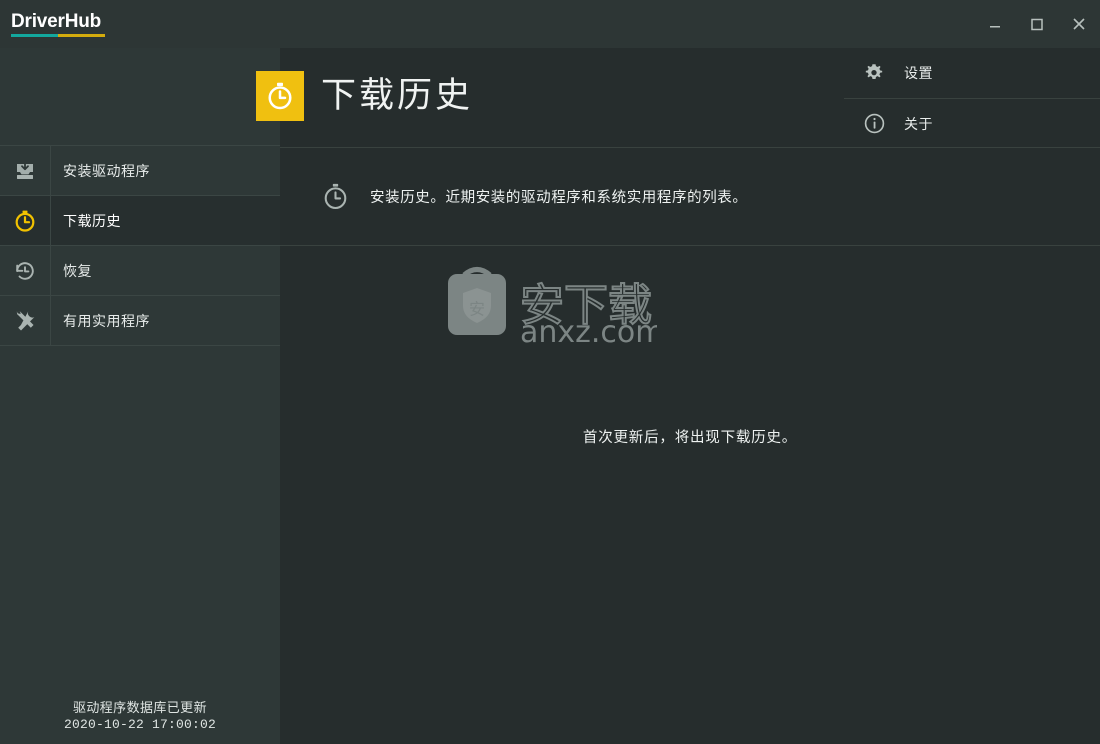  Describe the element at coordinates (972, 73) in the screenshot. I see `menu-item-settings: 设置` at that location.